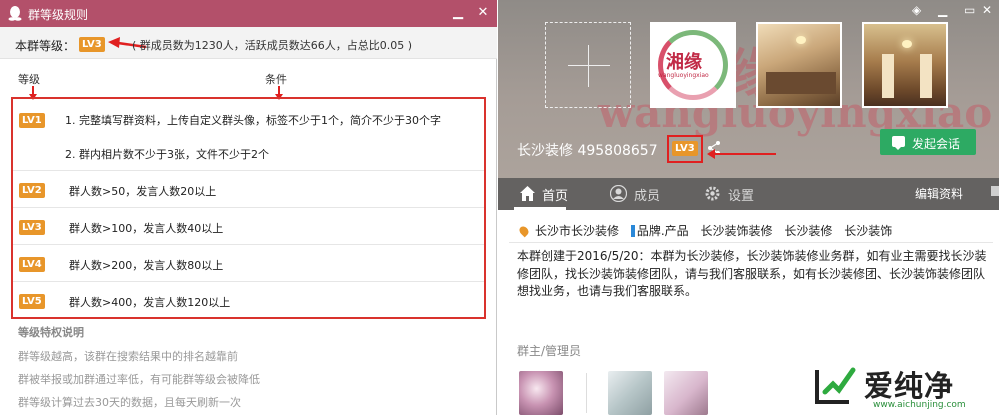 This screenshot has width=999, height=415. I want to click on tag-item: 长沙装饰, so click(868, 231).